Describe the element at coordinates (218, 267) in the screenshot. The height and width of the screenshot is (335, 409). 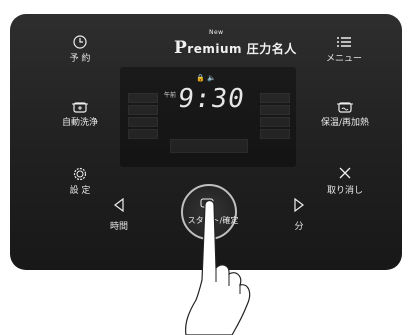
I see `pointing-hand-icon` at that location.